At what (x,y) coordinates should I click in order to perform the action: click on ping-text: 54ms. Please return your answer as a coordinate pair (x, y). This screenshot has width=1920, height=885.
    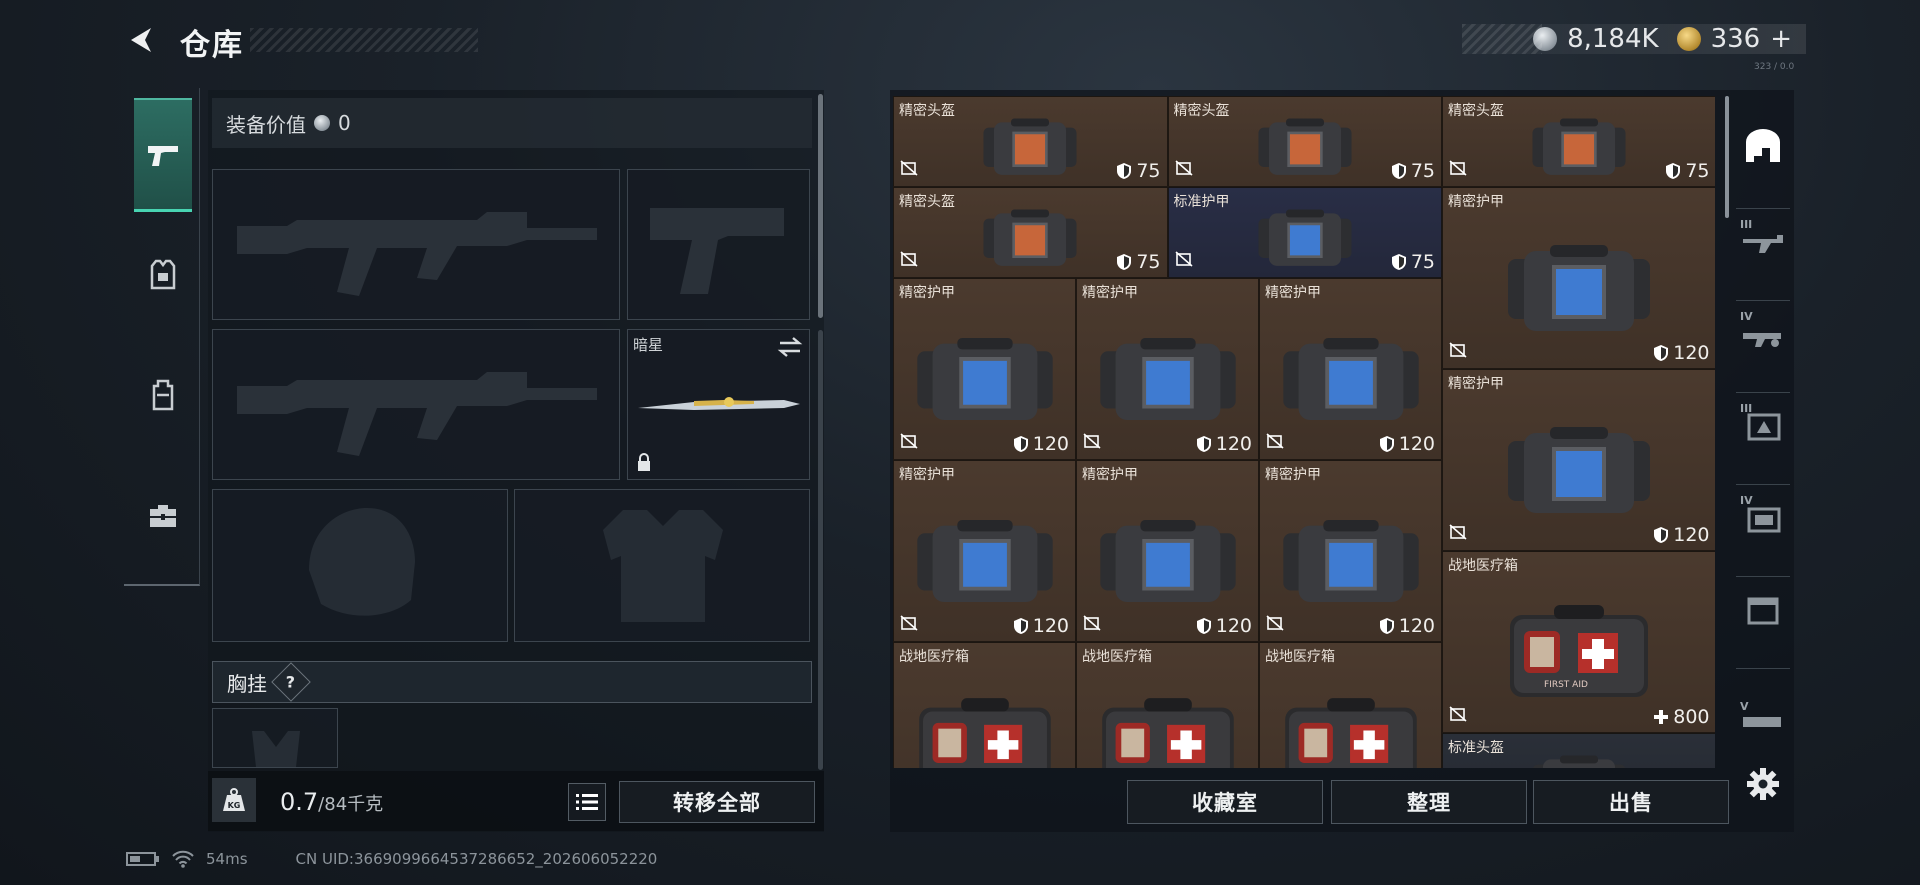
    Looking at the image, I should click on (227, 859).